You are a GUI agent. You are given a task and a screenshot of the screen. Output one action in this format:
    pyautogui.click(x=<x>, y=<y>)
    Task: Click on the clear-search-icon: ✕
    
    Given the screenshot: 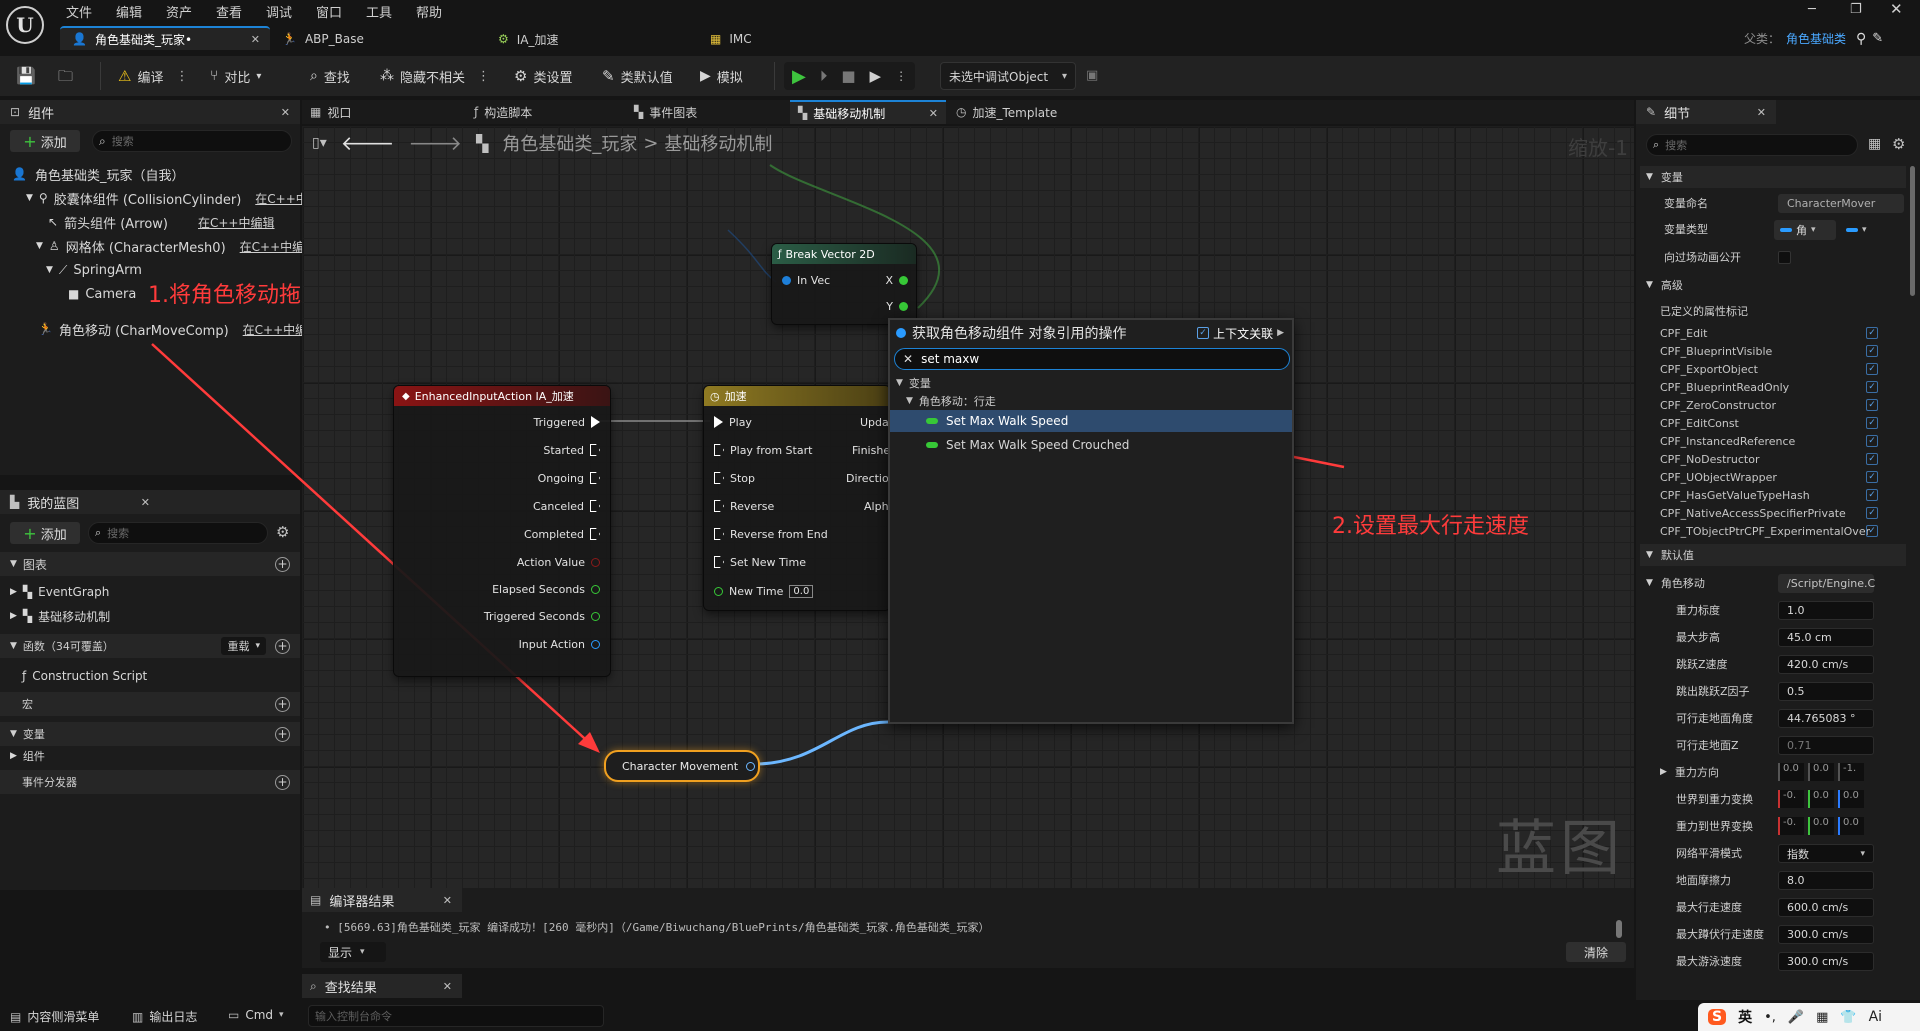 What is the action you would take?
    pyautogui.click(x=908, y=359)
    